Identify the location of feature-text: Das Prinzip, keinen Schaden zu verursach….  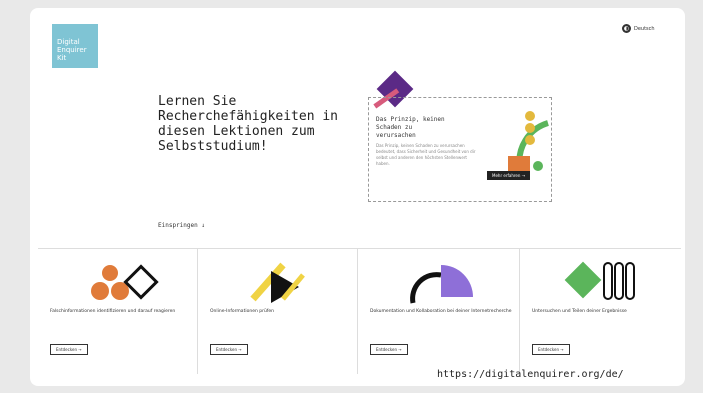
(426, 154).